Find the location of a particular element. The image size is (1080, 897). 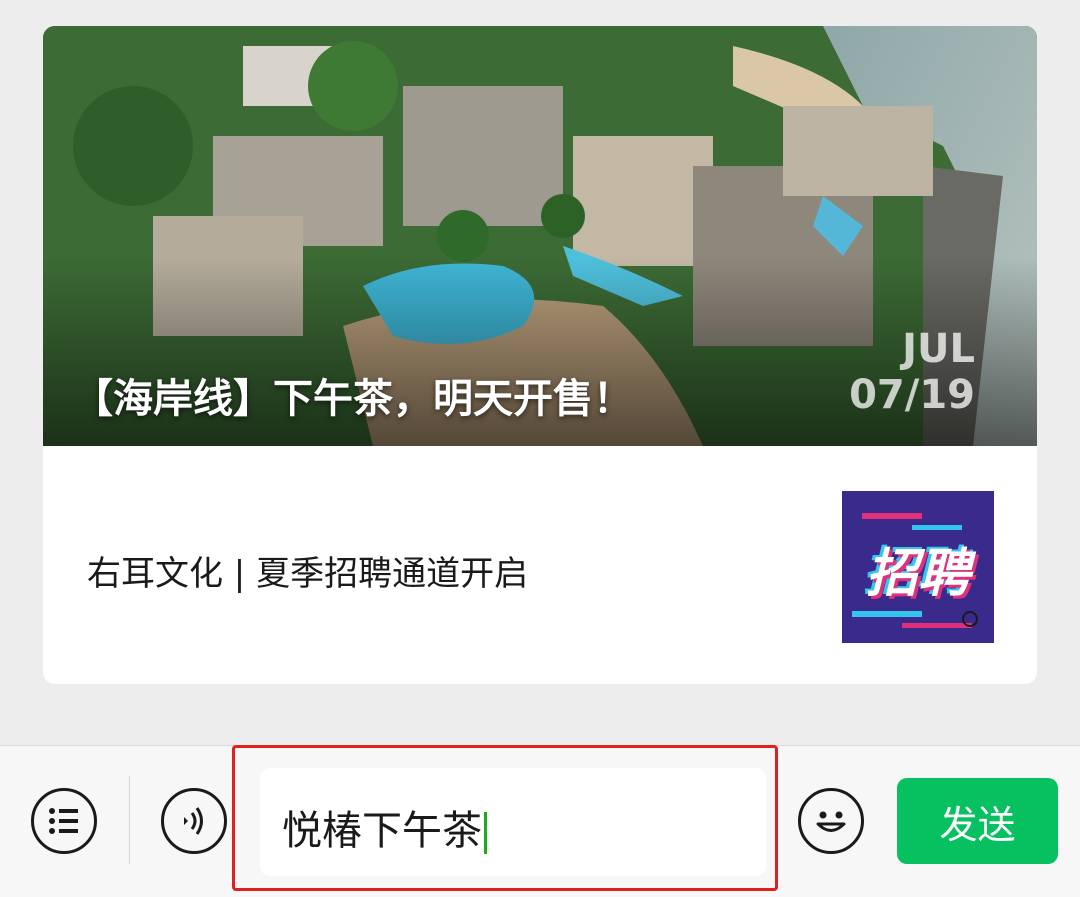

voice-button is located at coordinates (194, 821).